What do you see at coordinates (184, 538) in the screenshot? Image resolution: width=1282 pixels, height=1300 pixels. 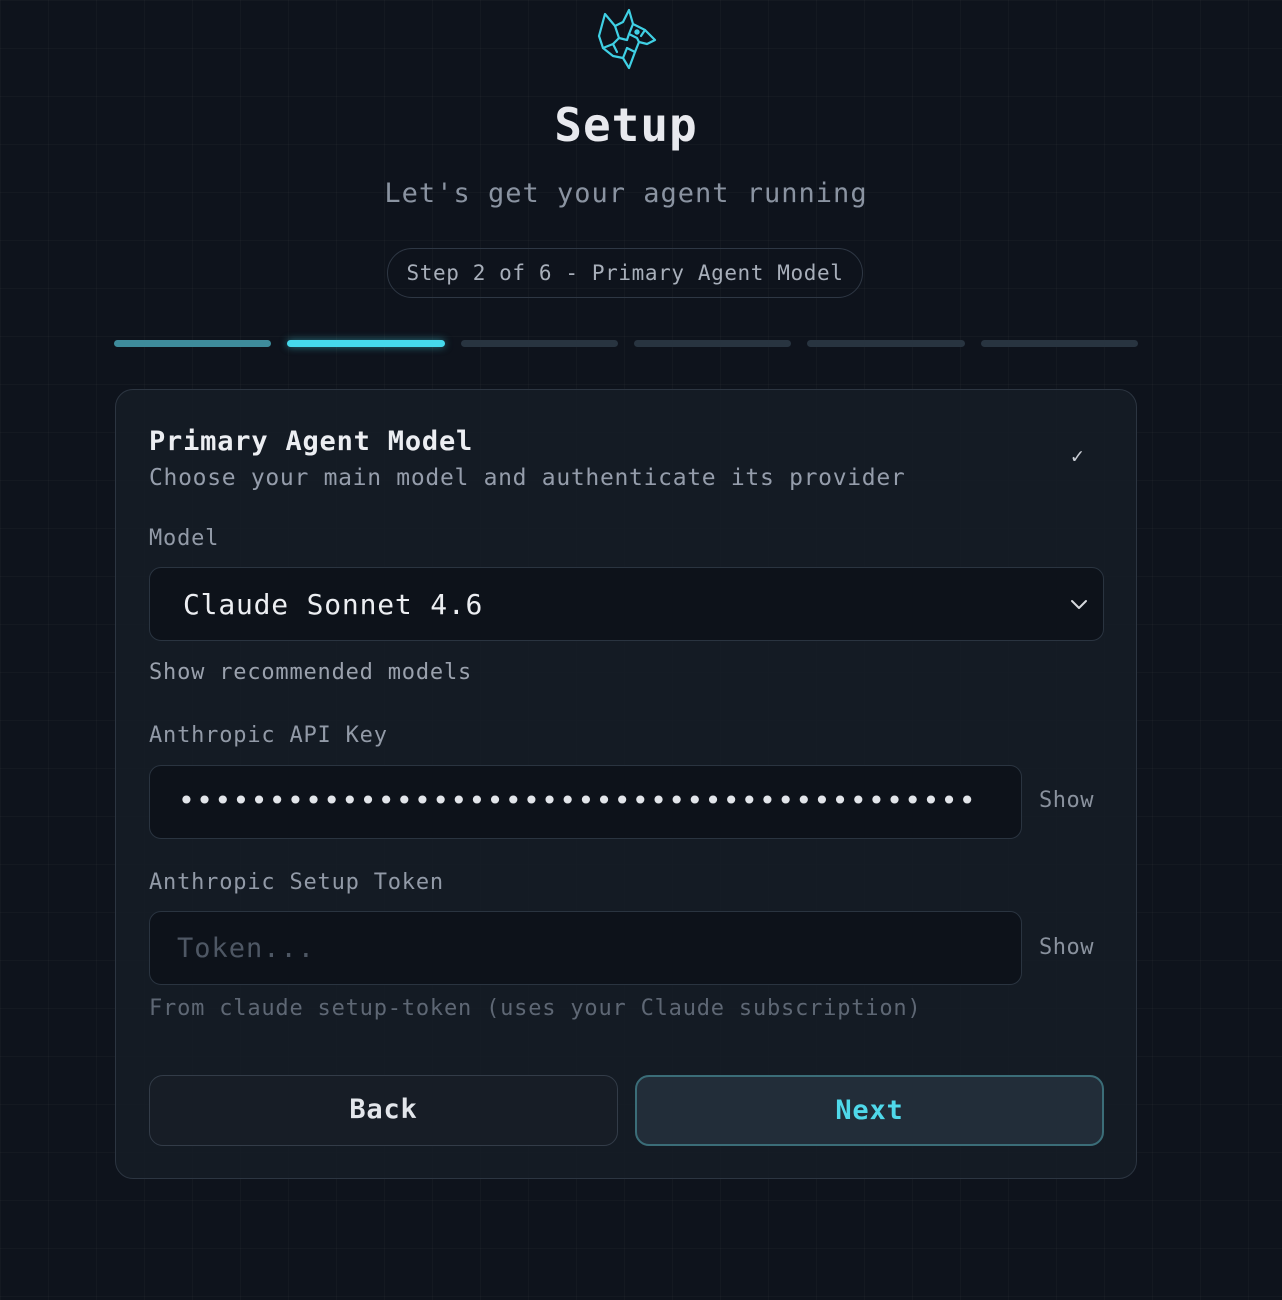 I see `model-label: Model` at bounding box center [184, 538].